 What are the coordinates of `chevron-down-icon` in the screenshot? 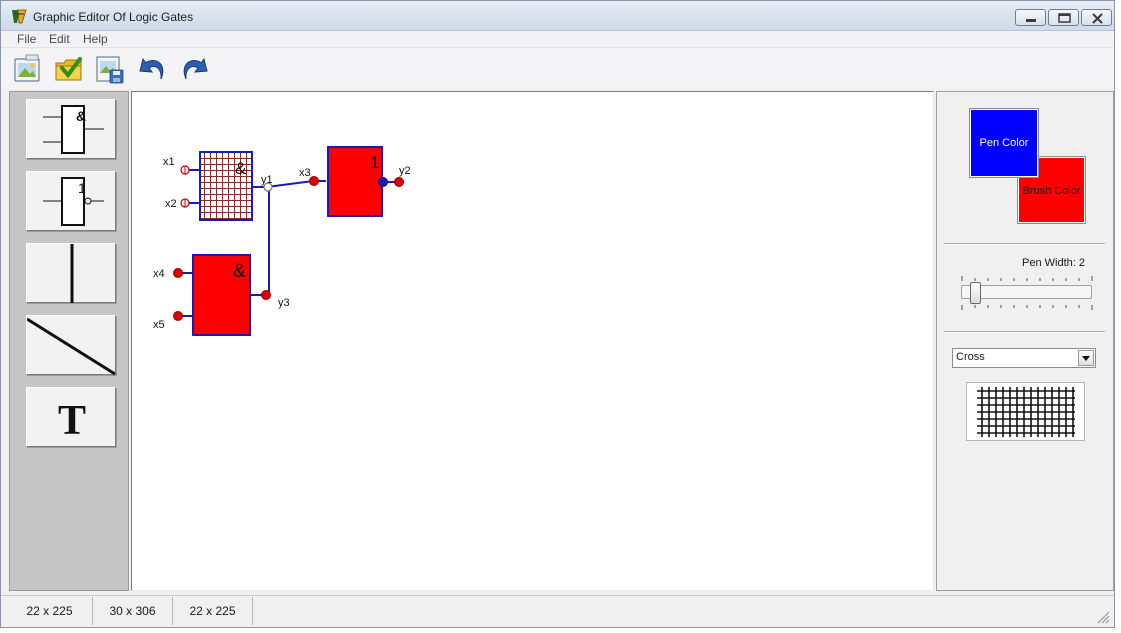 It's located at (1086, 358).